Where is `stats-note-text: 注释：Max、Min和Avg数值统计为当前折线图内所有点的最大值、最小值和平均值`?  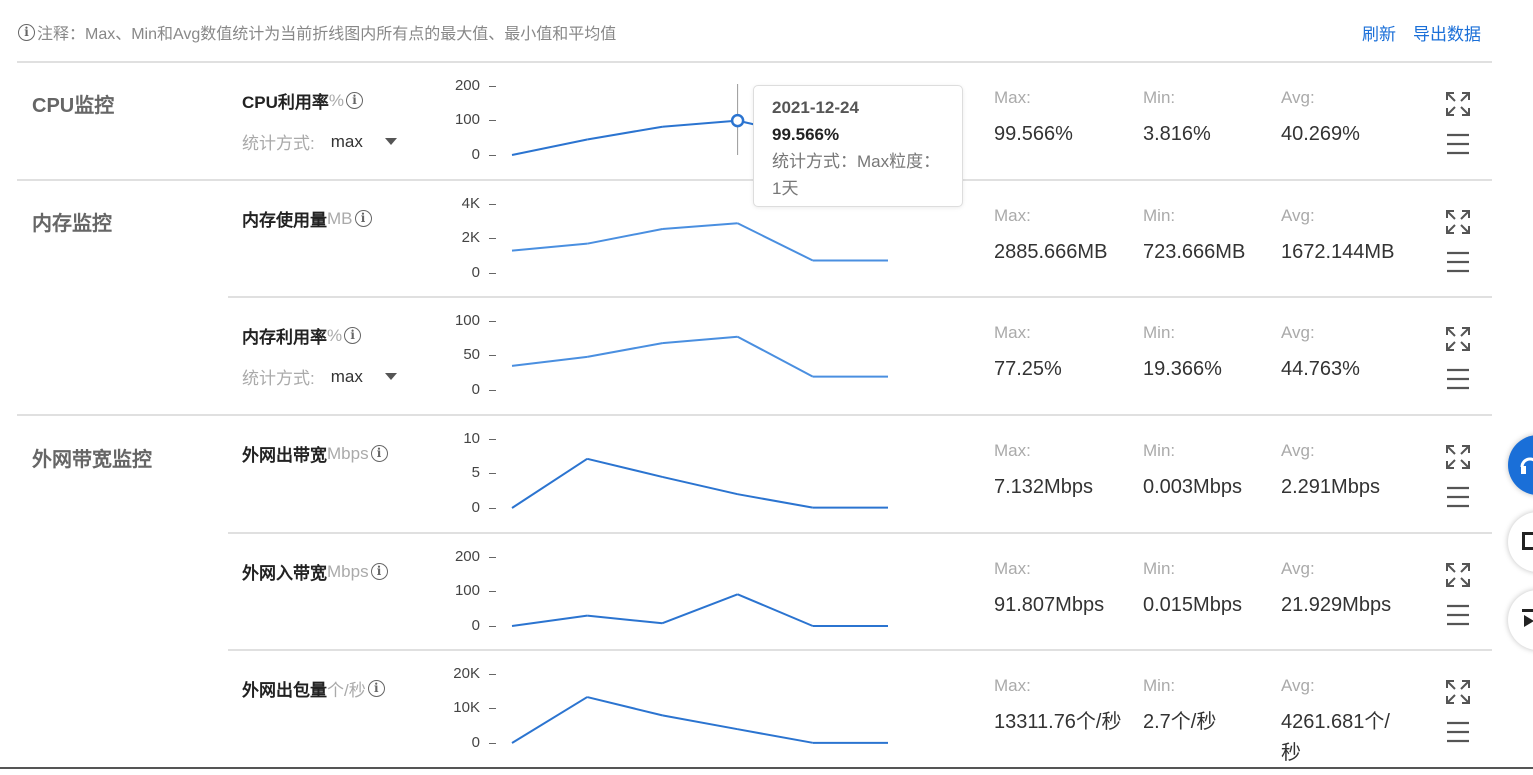
stats-note-text: 注释：Max、Min和Avg数值统计为当前折线图内所有点的最大值、最小值和平均值 is located at coordinates (327, 34).